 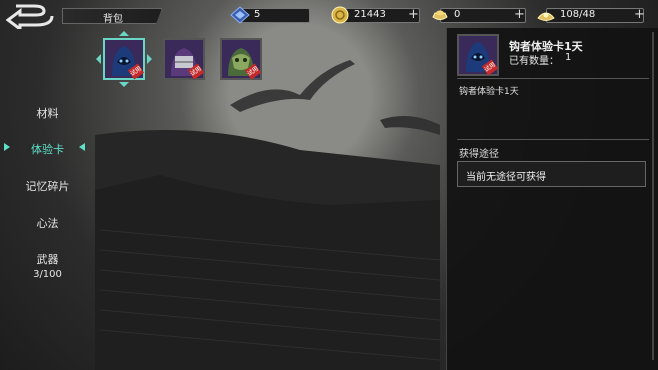 I want to click on page-title: 背包, so click(x=113, y=19).